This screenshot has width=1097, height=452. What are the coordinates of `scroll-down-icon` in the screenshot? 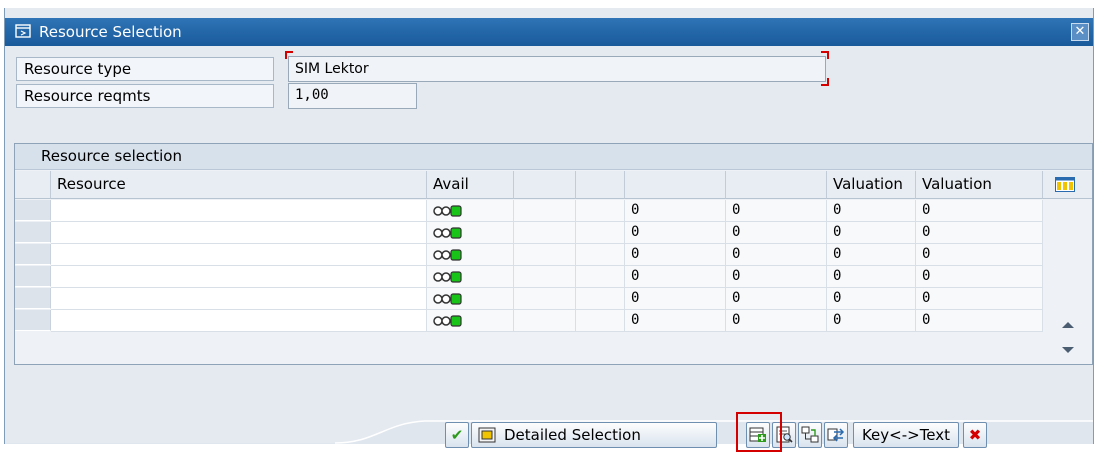 It's located at (1068, 350).